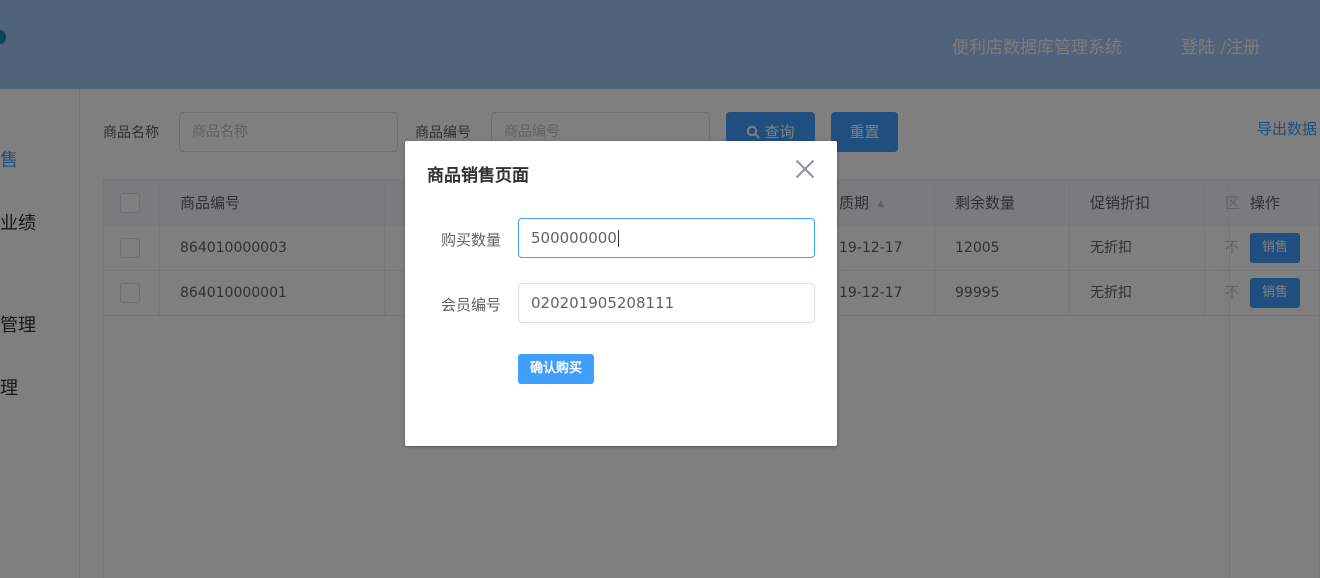 The image size is (1320, 578). I want to click on quantity-label: 购买数量, so click(471, 240).